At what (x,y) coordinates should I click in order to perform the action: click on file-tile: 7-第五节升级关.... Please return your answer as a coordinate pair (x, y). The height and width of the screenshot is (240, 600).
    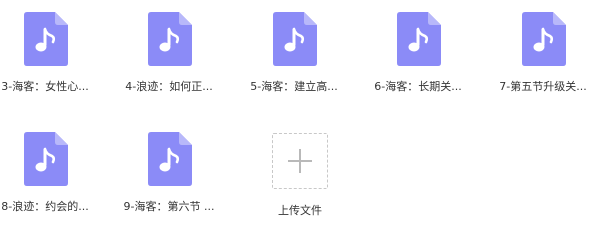
    Looking at the image, I should click on (543, 50).